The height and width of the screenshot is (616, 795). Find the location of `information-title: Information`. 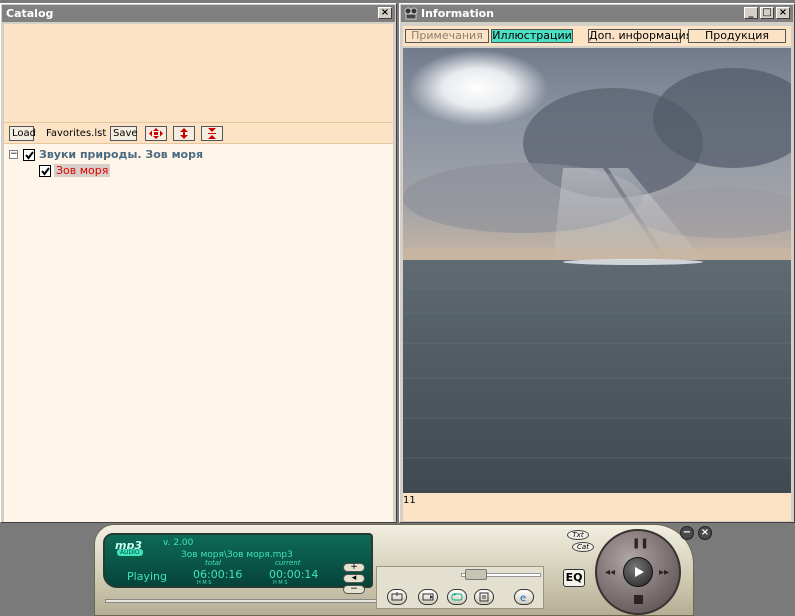

information-title: Information is located at coordinates (457, 13).